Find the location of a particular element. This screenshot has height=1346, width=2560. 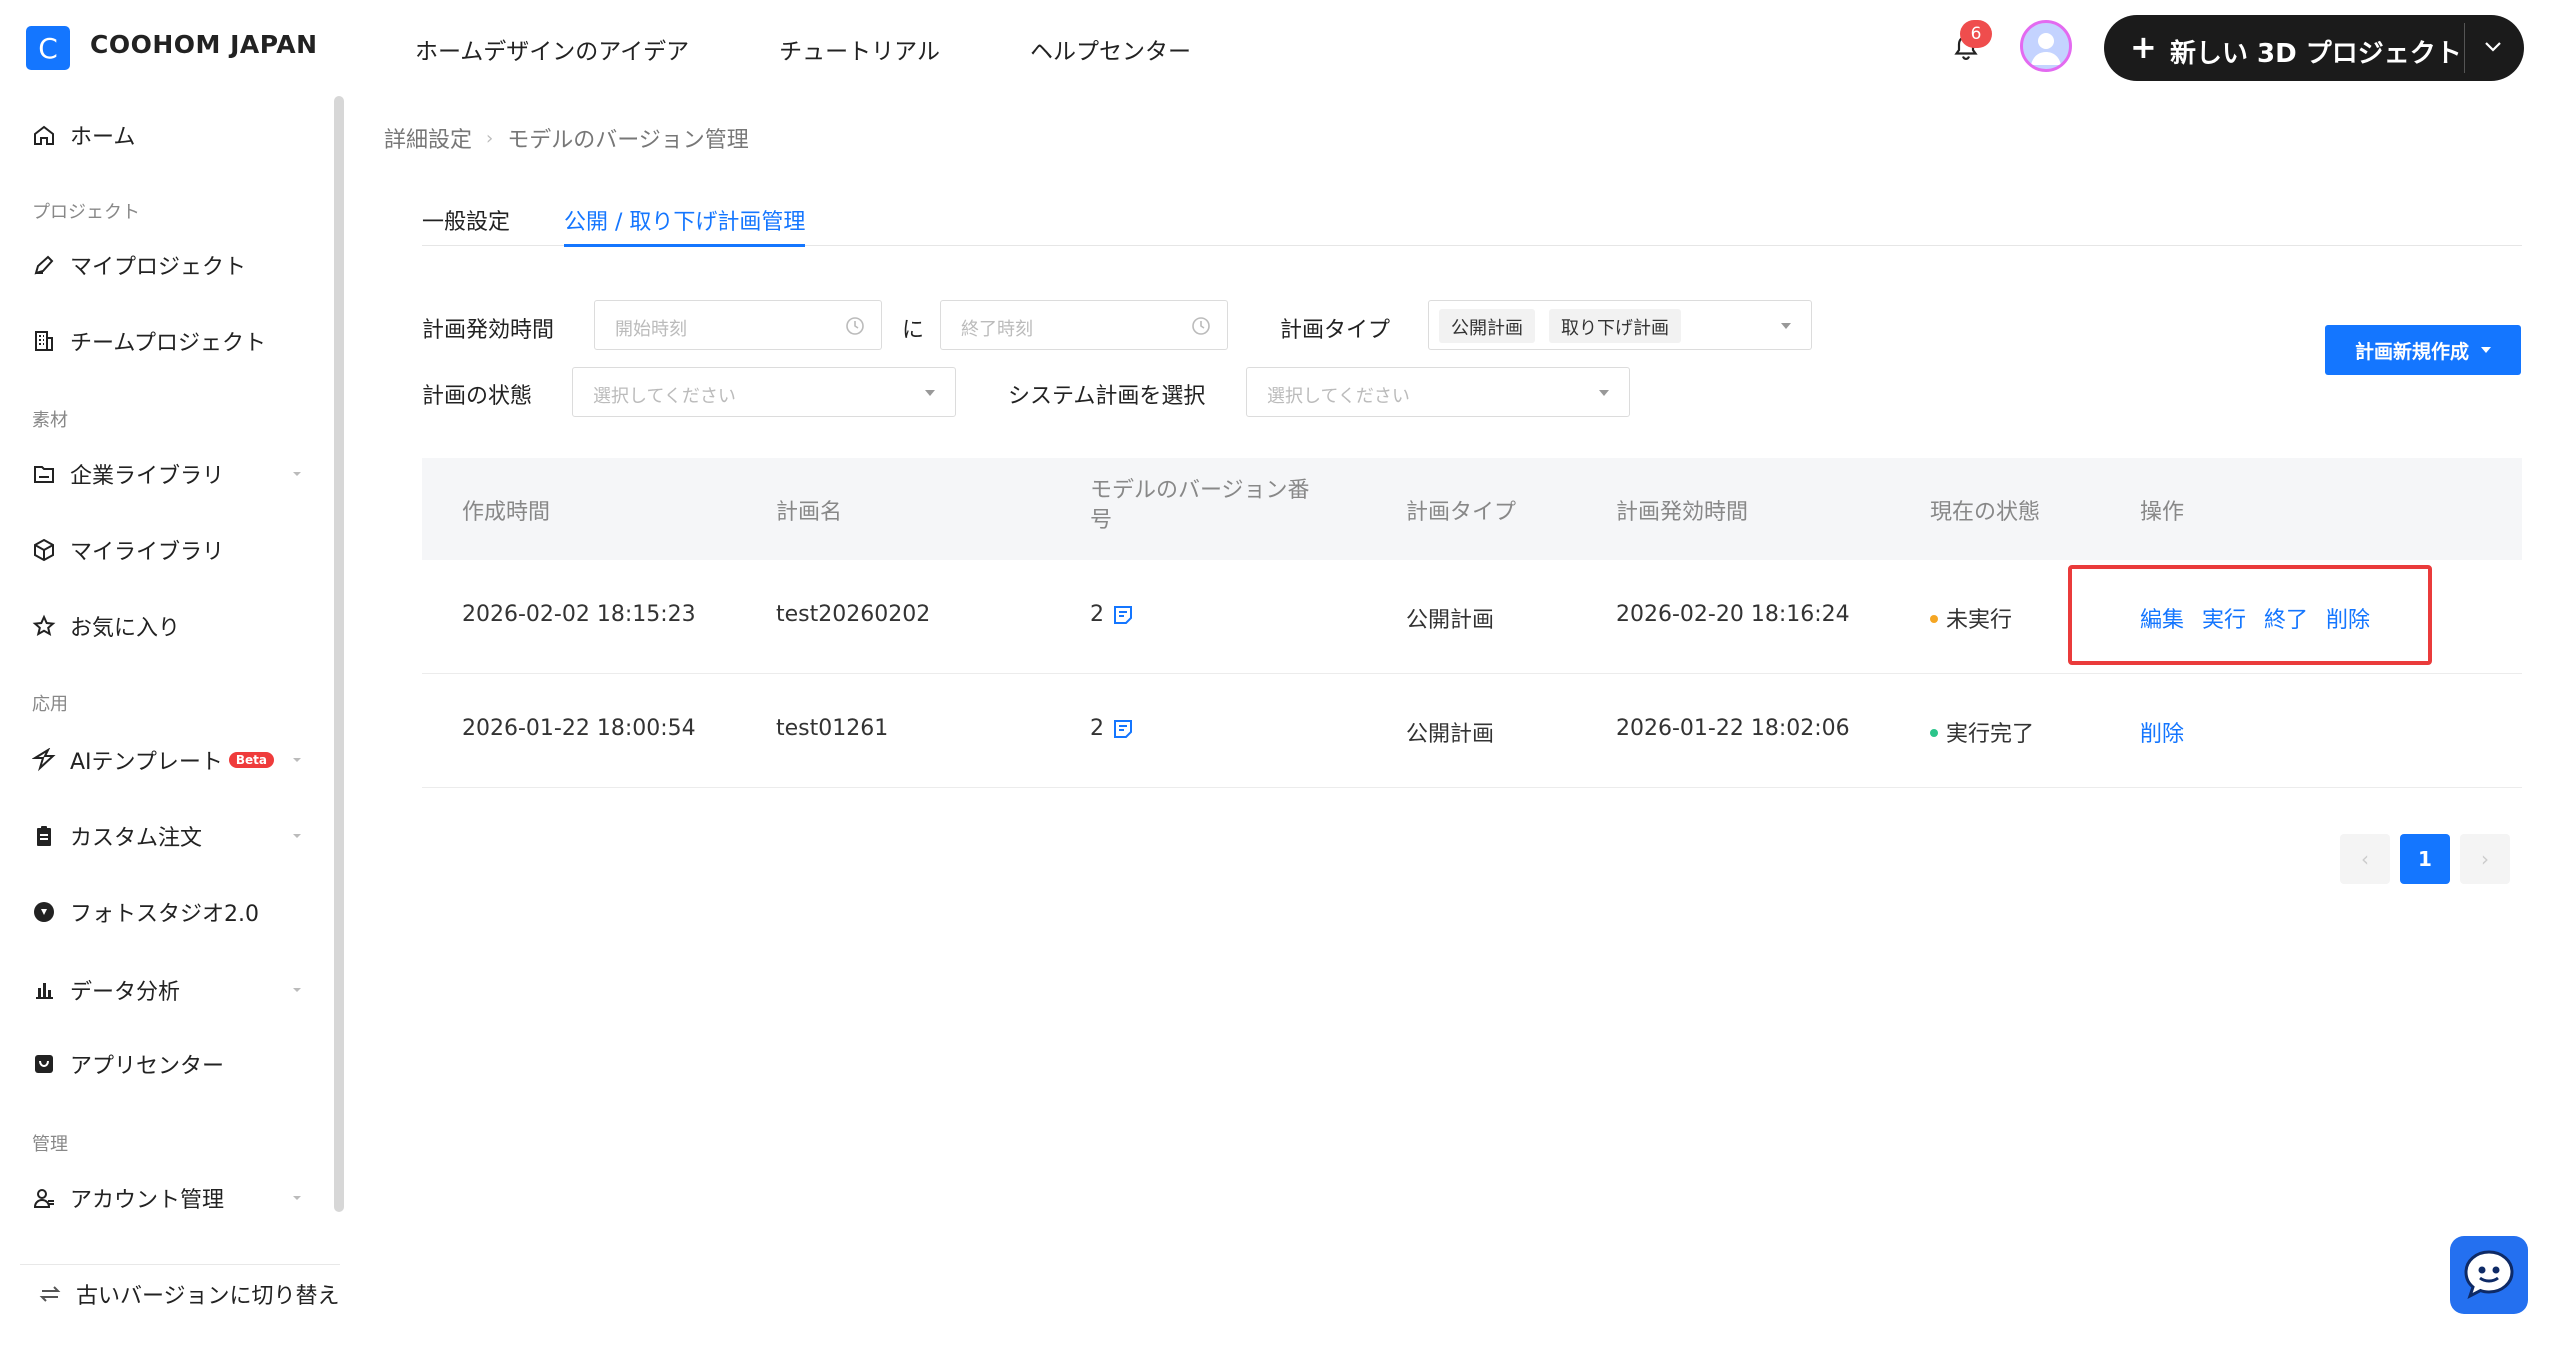

sidebar-item-favorites: お気に入り is located at coordinates (105, 626).